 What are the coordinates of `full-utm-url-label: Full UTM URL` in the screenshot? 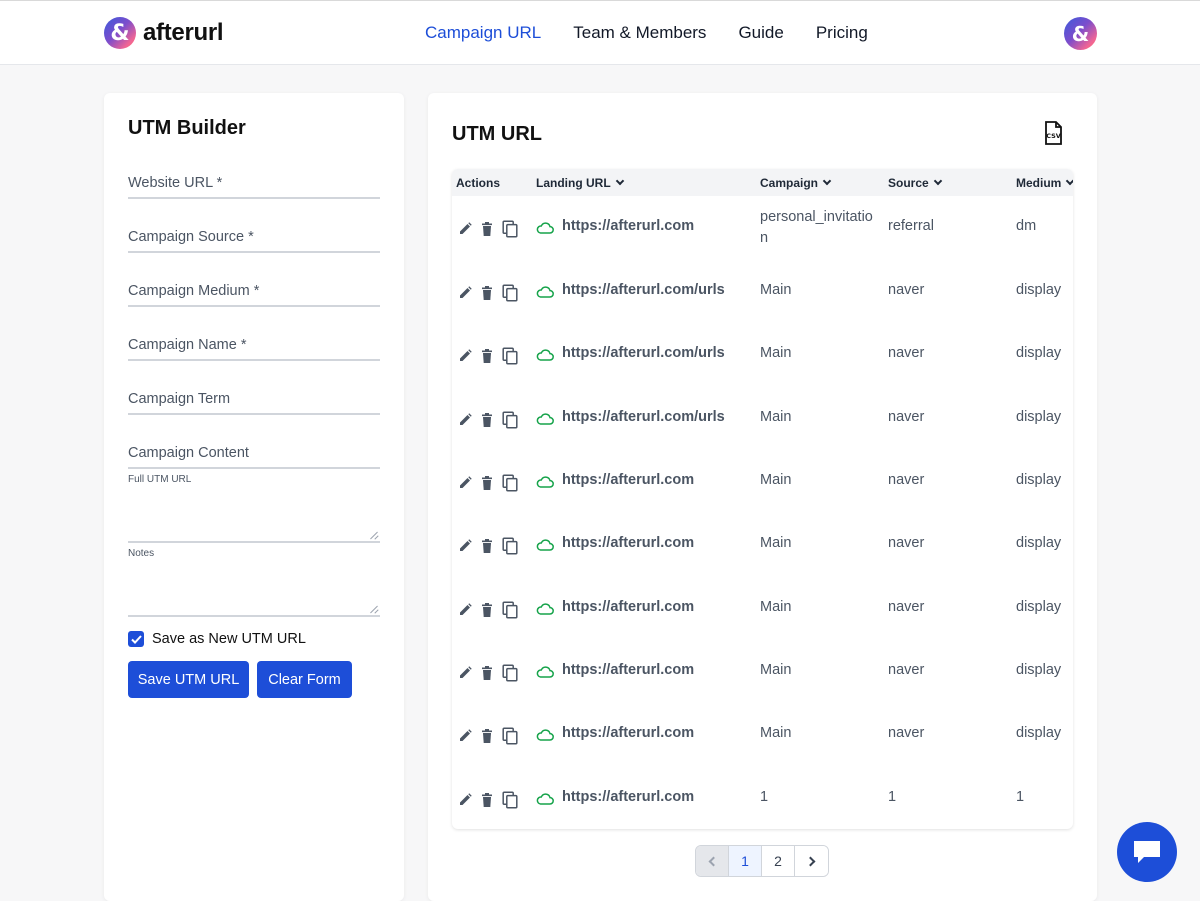 It's located at (160, 479).